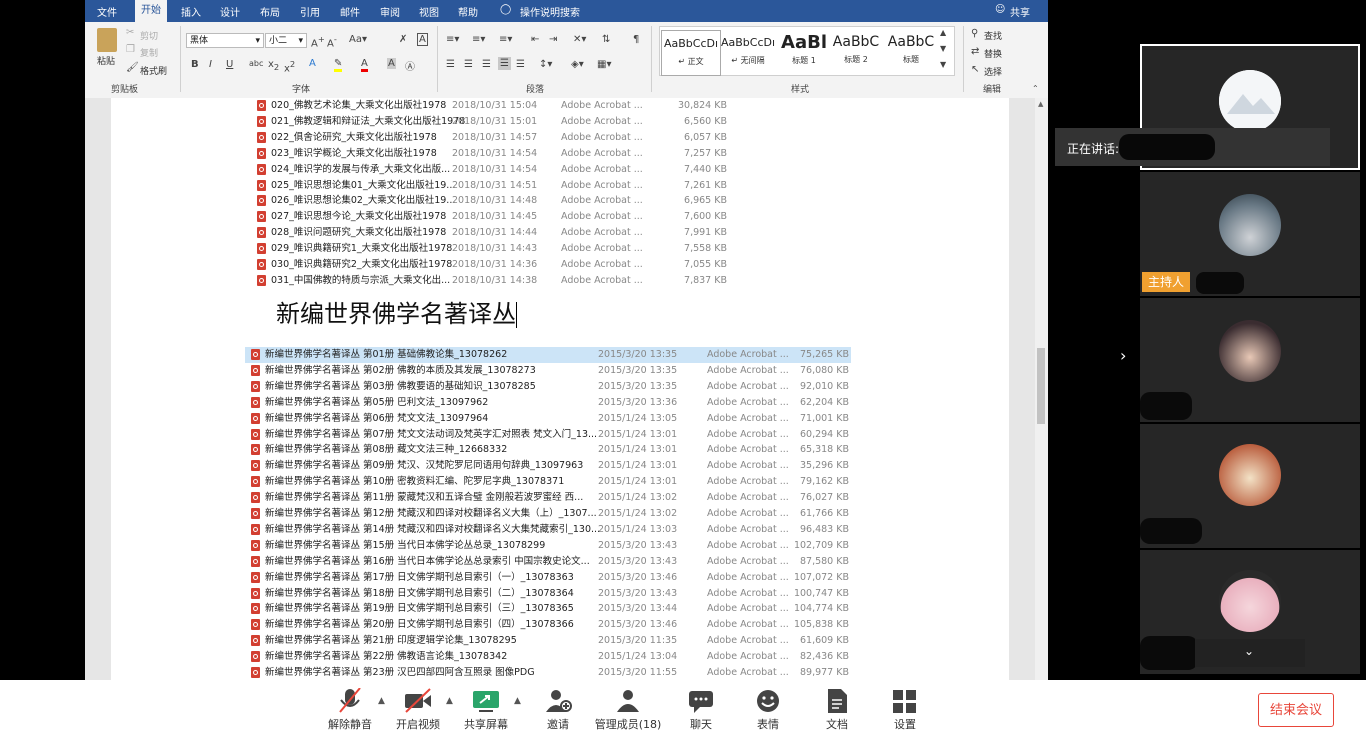 The width and height of the screenshot is (1366, 741). What do you see at coordinates (943, 64) in the screenshot?
I see `more-styles-icon: ▼` at bounding box center [943, 64].